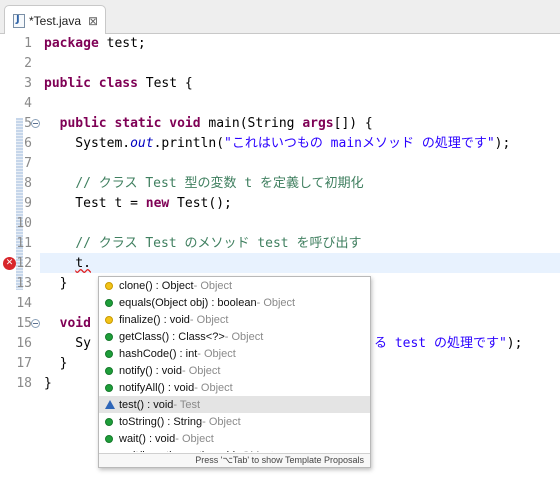 The height and width of the screenshot is (490, 560). I want to click on code-text-tail: る test の処理です");, so click(448, 343).